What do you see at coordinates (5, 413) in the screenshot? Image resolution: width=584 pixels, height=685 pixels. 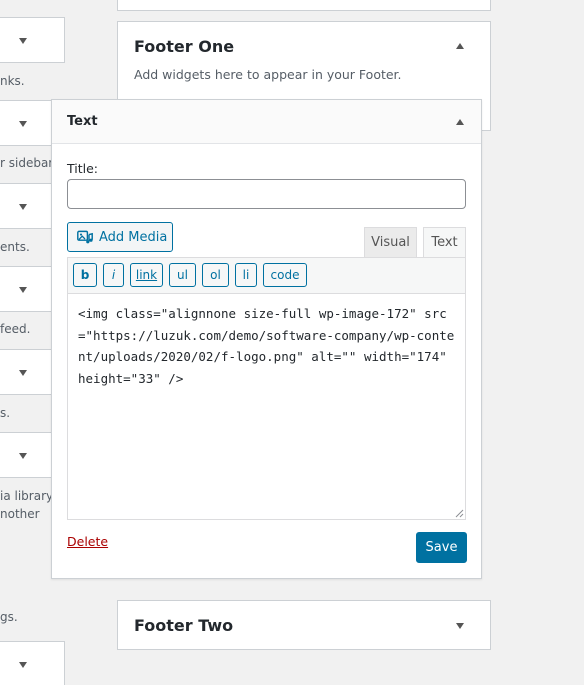 I see `available-widget-description: s.` at bounding box center [5, 413].